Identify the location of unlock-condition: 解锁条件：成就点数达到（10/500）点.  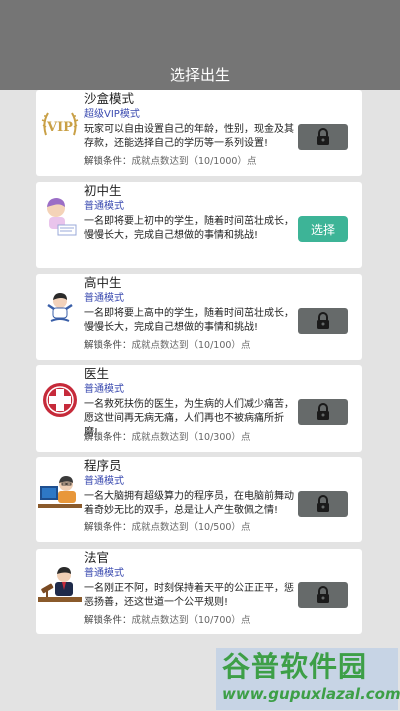
(167, 527).